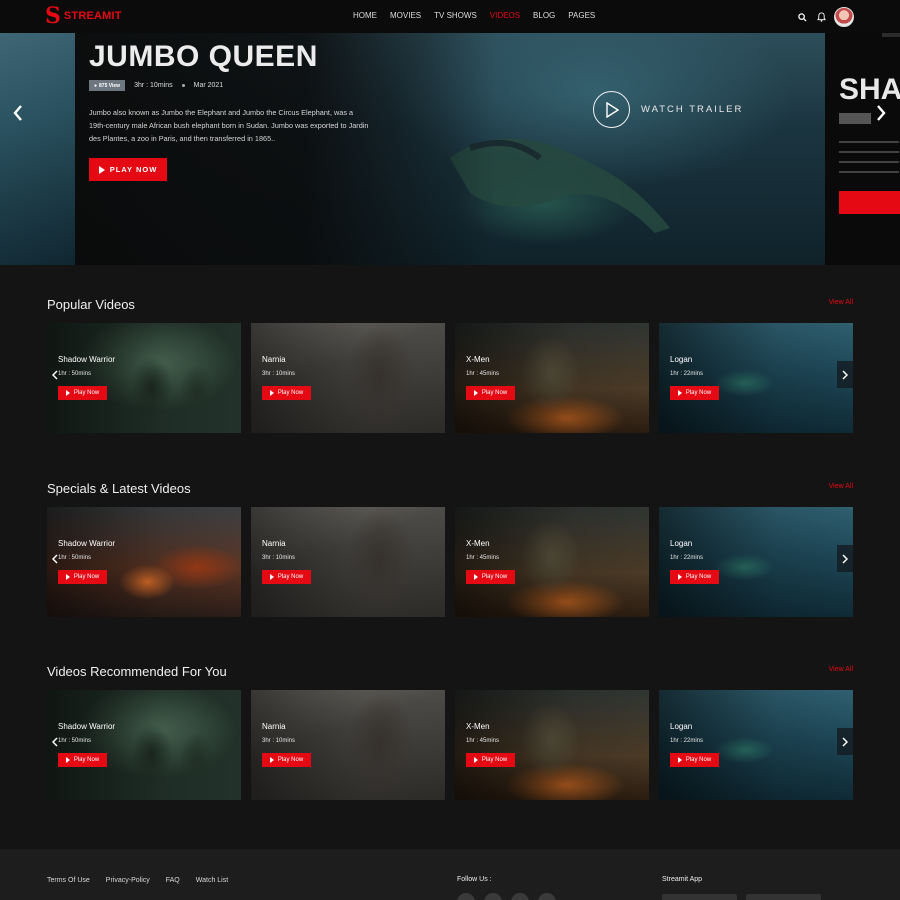 The width and height of the screenshot is (900, 900). I want to click on nav-blog: BLOG, so click(544, 15).